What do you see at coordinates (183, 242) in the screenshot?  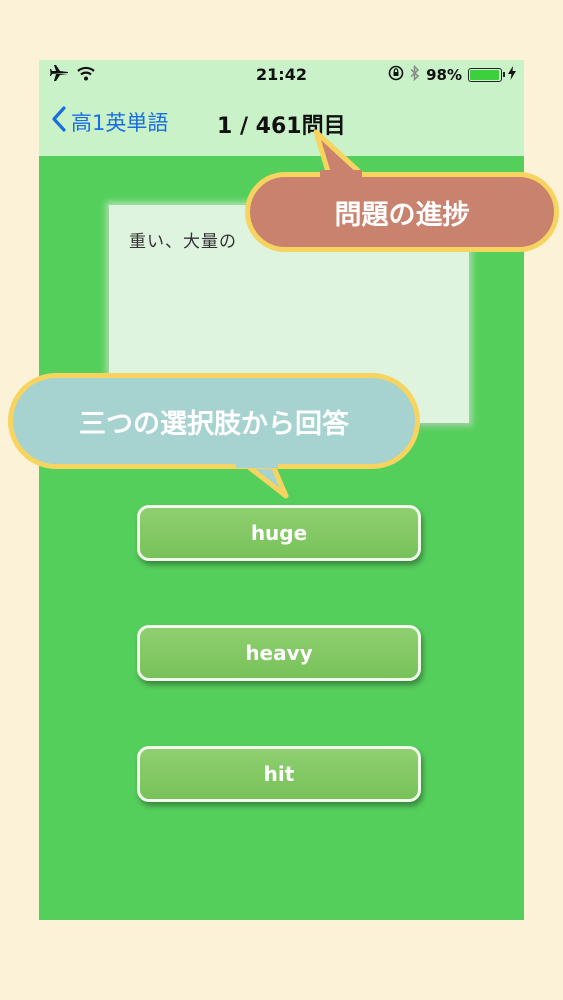 I see `question-text: 重い、大量の` at bounding box center [183, 242].